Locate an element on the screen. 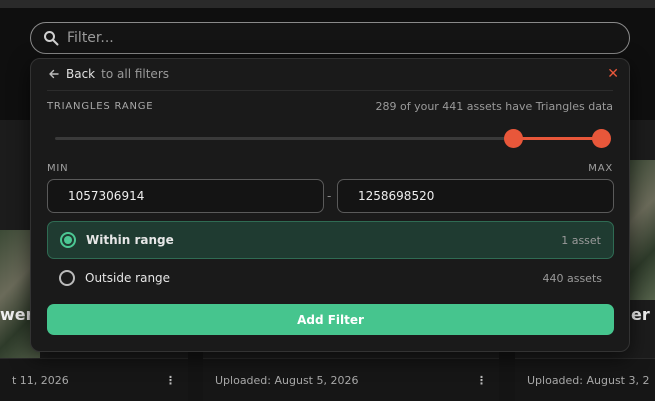 The width and height of the screenshot is (655, 401). slider-thumb-max is located at coordinates (602, 138).